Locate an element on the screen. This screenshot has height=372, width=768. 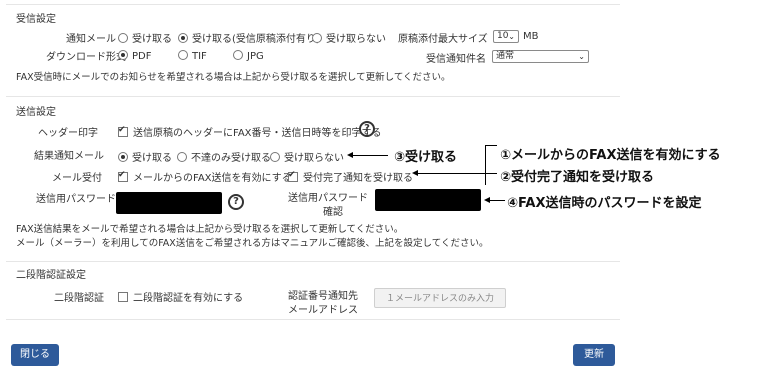
notify-radio-receive-attach: 受け取る(受信原稿添付有り) is located at coordinates (249, 37).